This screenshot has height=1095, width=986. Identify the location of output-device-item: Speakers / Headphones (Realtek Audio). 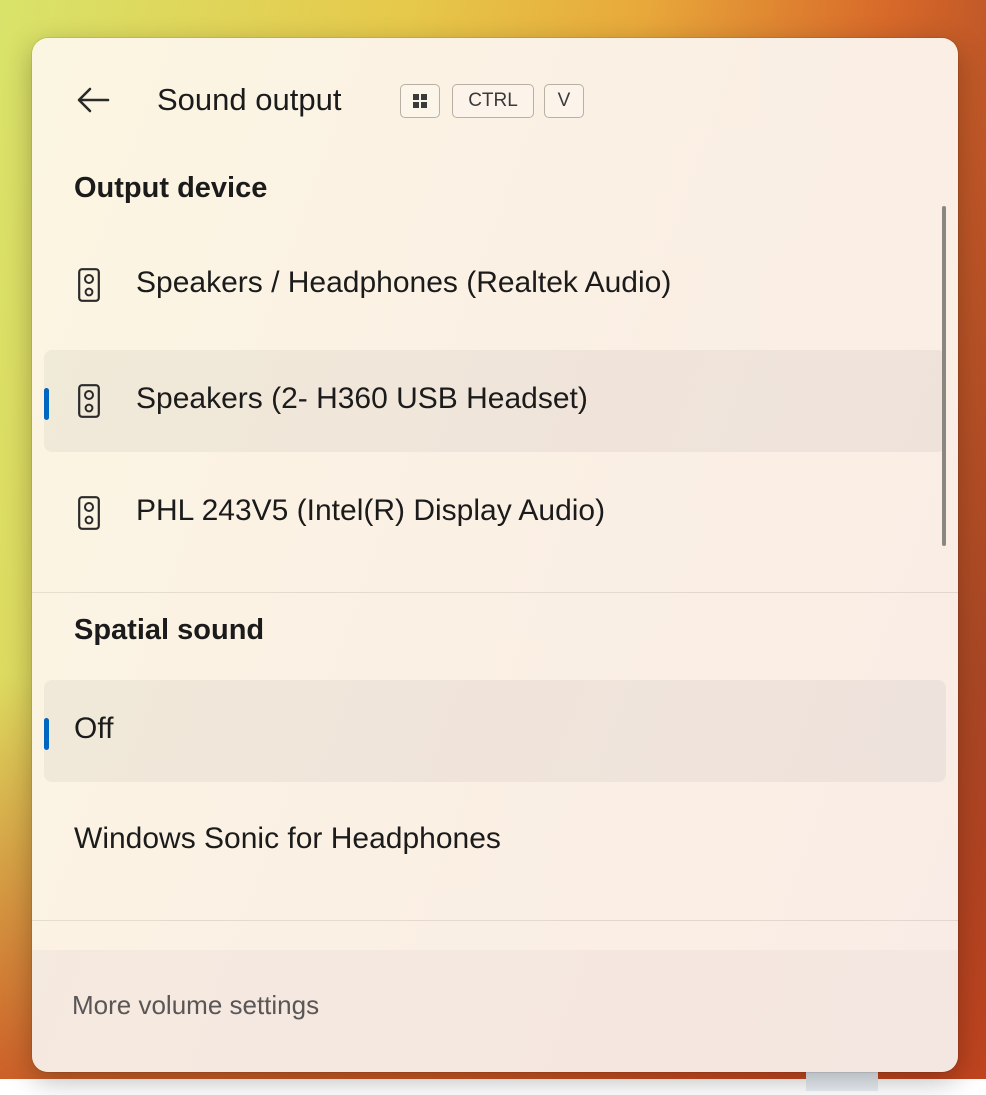
(495, 285).